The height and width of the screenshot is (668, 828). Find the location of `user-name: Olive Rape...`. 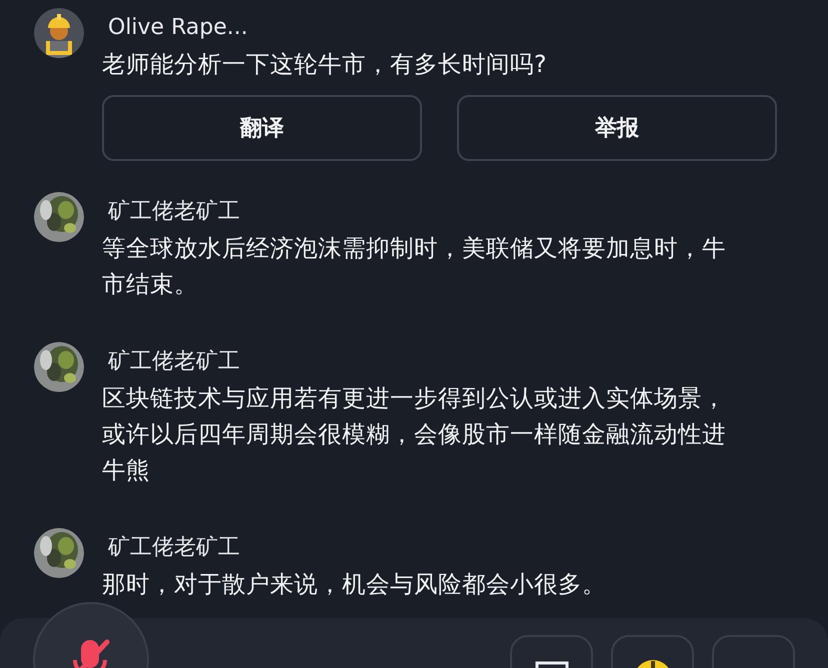

user-name: Olive Rape... is located at coordinates (178, 28).